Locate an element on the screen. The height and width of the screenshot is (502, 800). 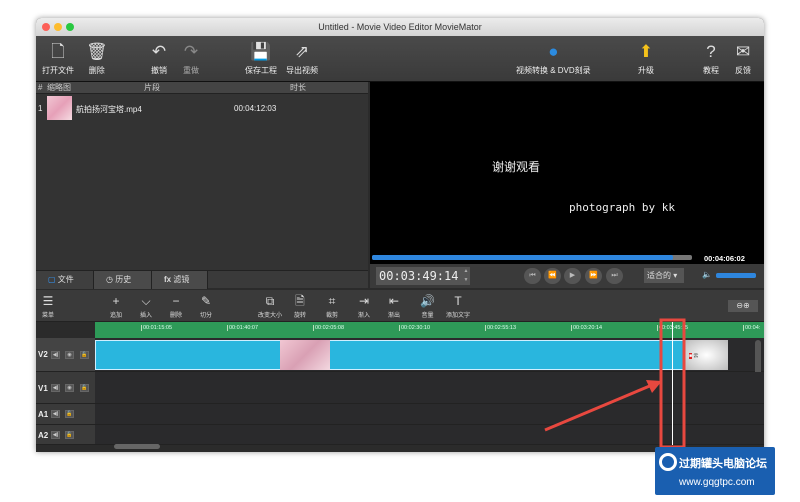
watermark: 过期罐头电脑论坛 www.gqgtpc.com is located at coordinates (715, 471).